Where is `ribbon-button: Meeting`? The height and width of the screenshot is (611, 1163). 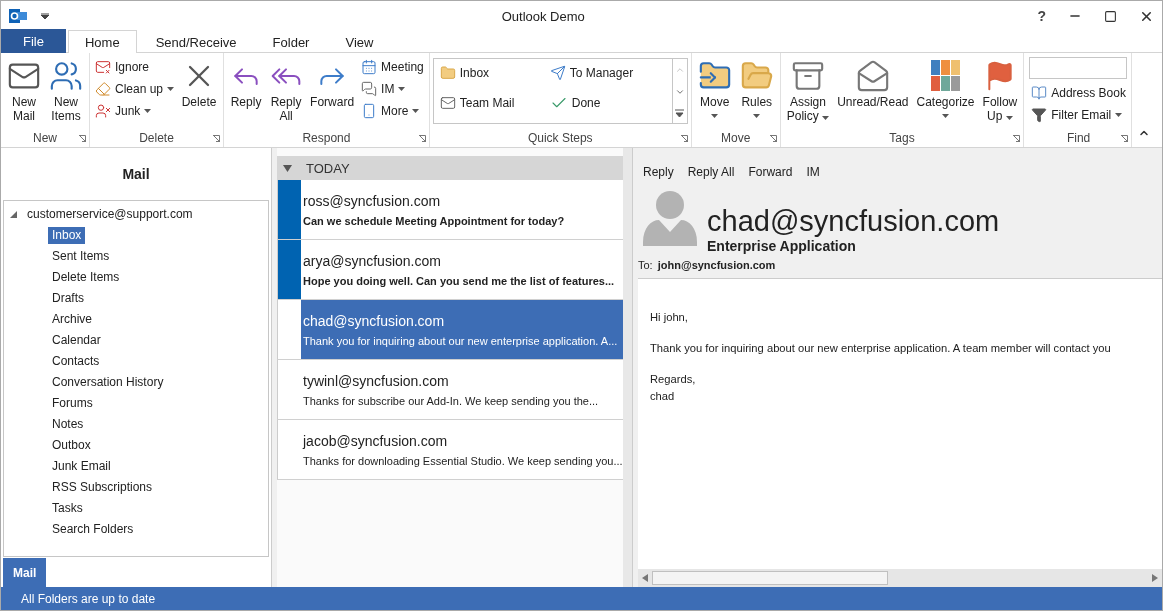
ribbon-button: Meeting is located at coordinates (392, 67).